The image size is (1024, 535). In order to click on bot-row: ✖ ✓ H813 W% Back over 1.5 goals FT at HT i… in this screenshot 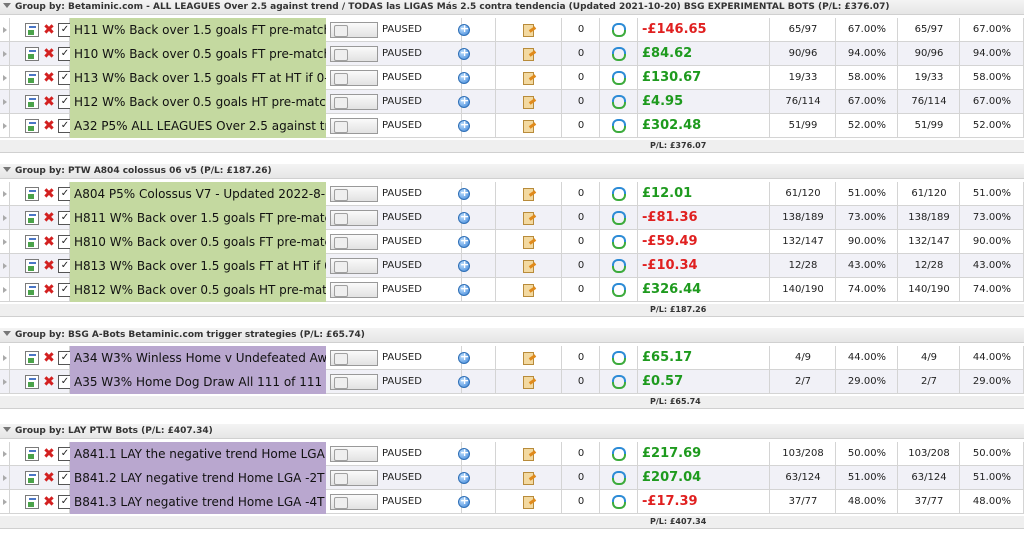, I will do `click(512, 266)`.